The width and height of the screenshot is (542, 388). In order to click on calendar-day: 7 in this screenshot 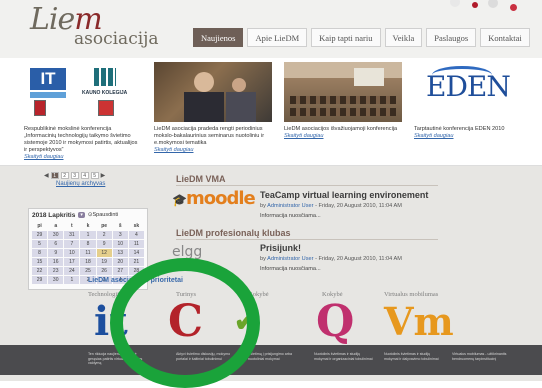, I will do `click(72, 244)`.